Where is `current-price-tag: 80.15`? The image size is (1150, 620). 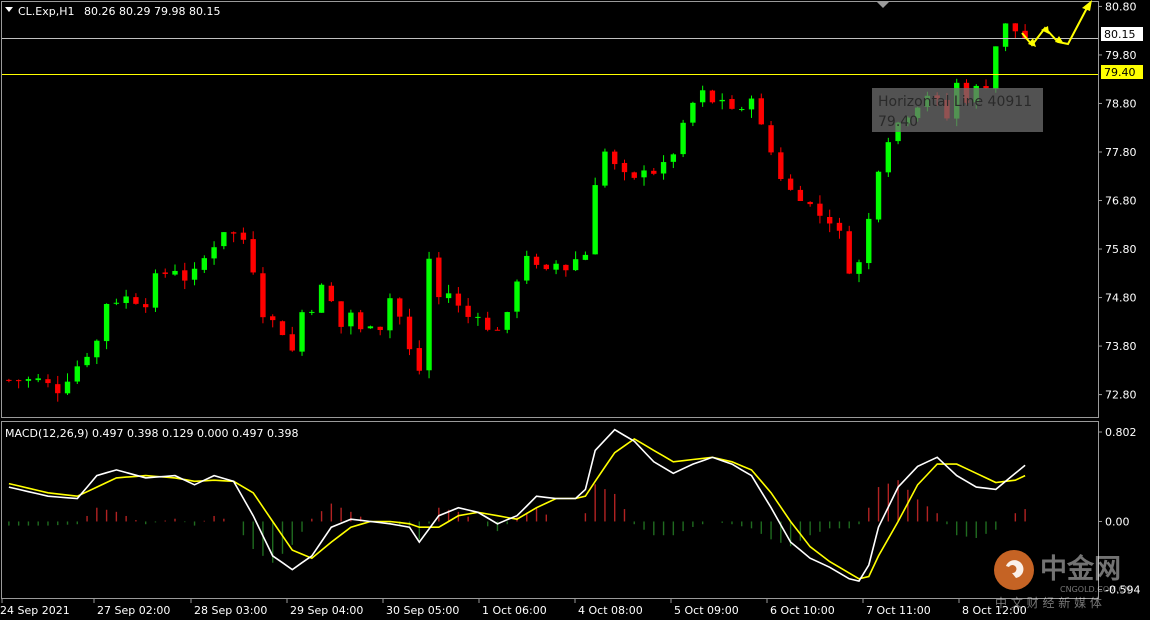
current-price-tag: 80.15 is located at coordinates (1122, 34).